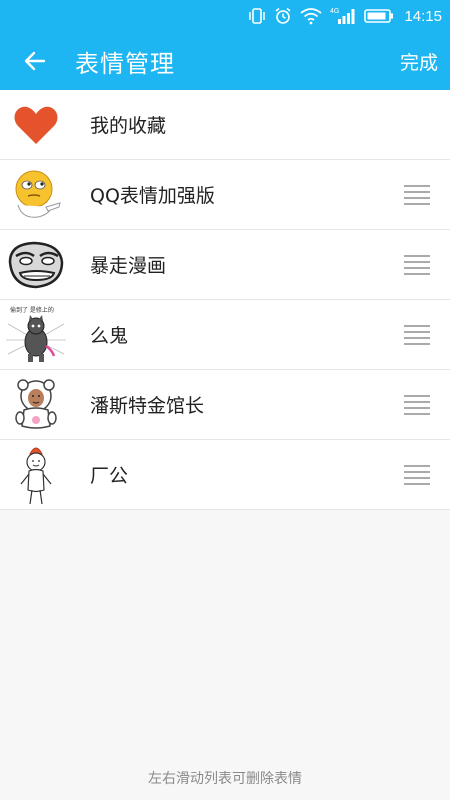  Describe the element at coordinates (343, 16) in the screenshot. I see `signal-icon: 4G` at that location.